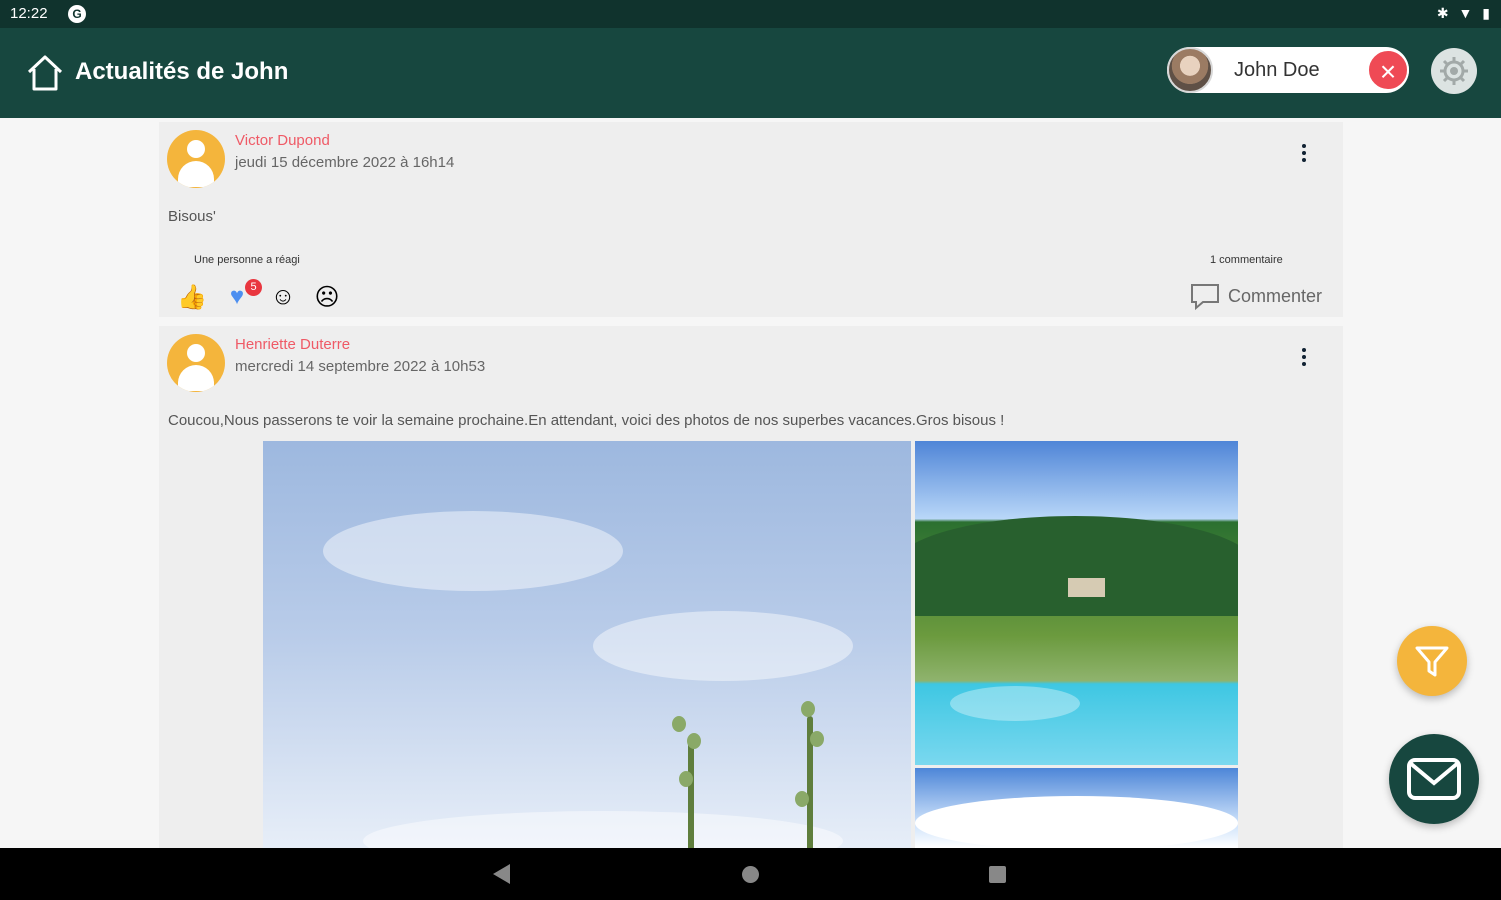 The image size is (1501, 900). I want to click on post-photo-sky, so click(1076, 808).